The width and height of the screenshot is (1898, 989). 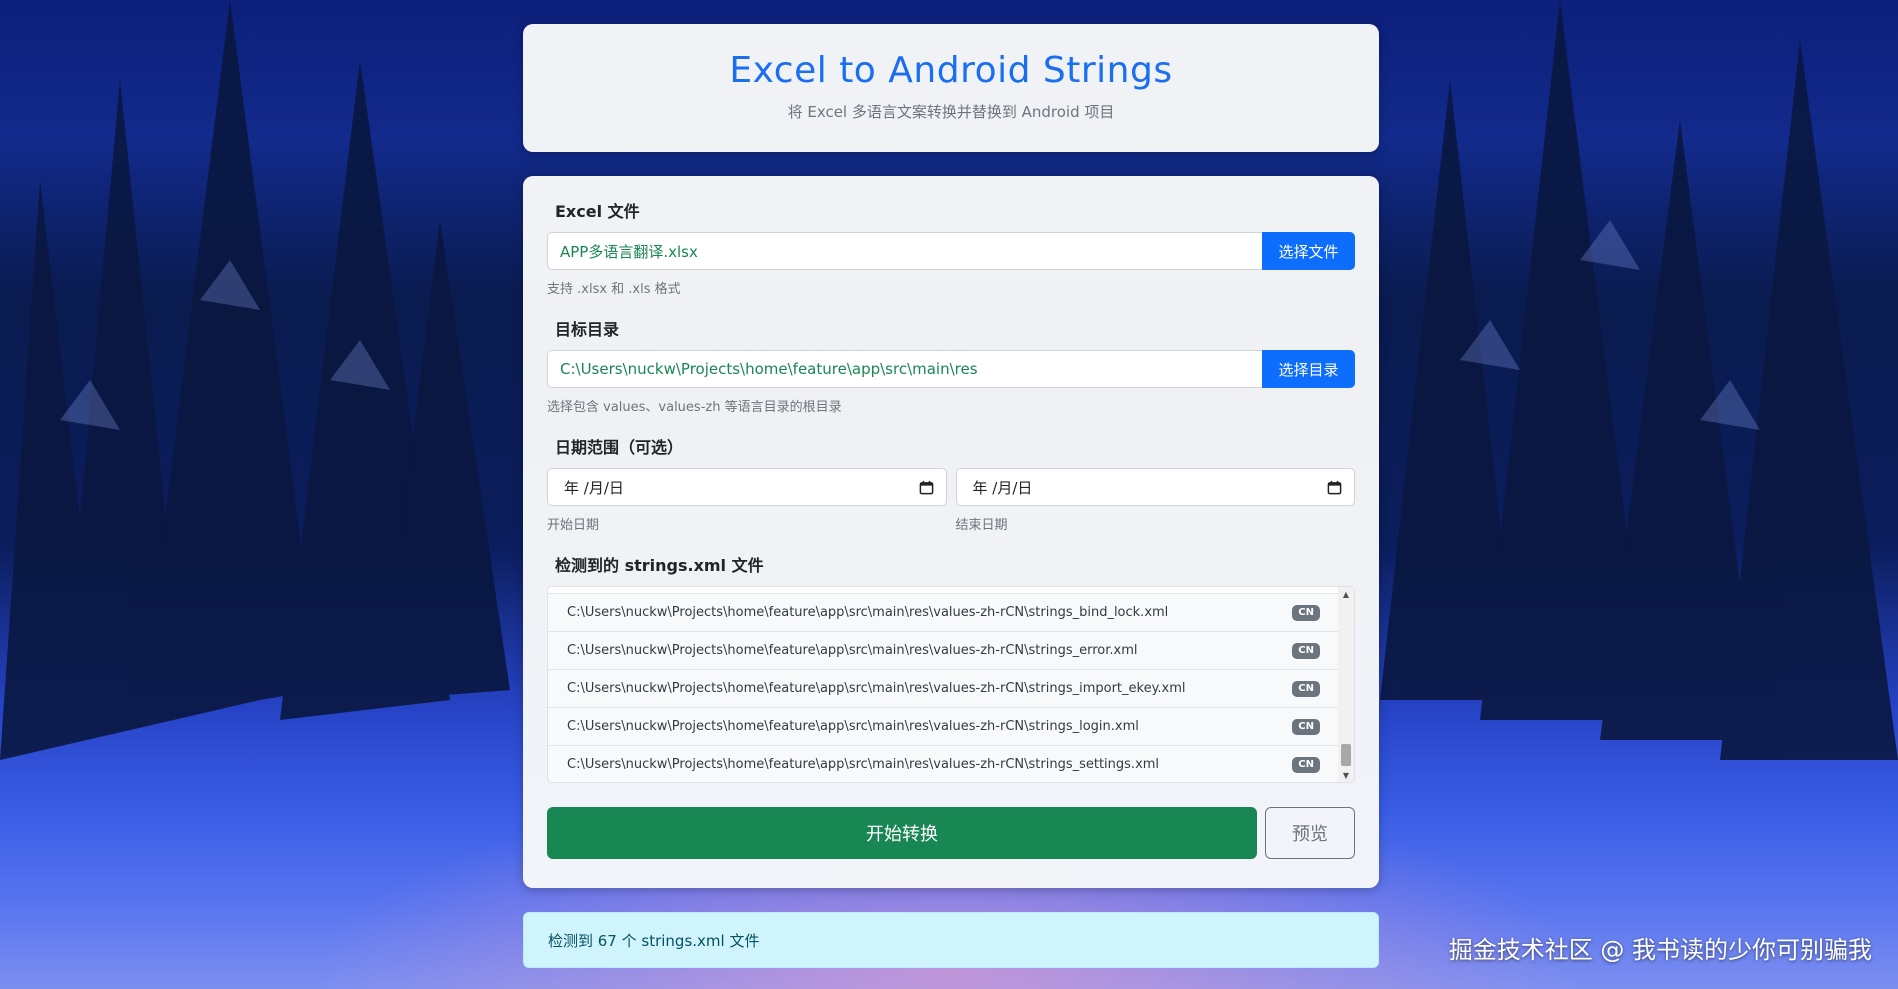 I want to click on file-list-scrollbar: ▲ ▼, so click(x=1346, y=684).